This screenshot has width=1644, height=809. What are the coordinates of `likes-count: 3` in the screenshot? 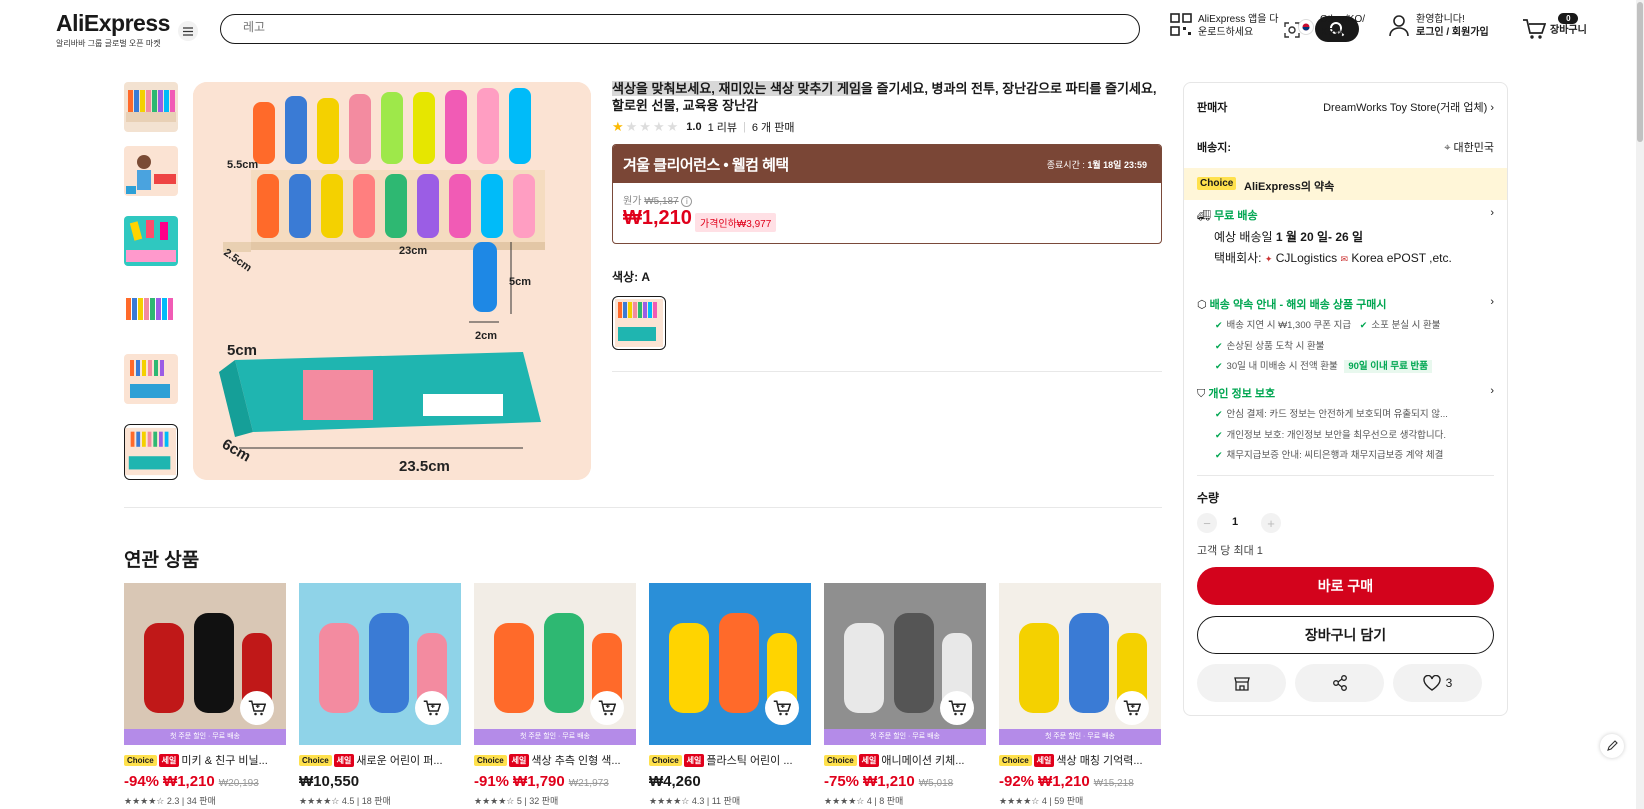 It's located at (1449, 683).